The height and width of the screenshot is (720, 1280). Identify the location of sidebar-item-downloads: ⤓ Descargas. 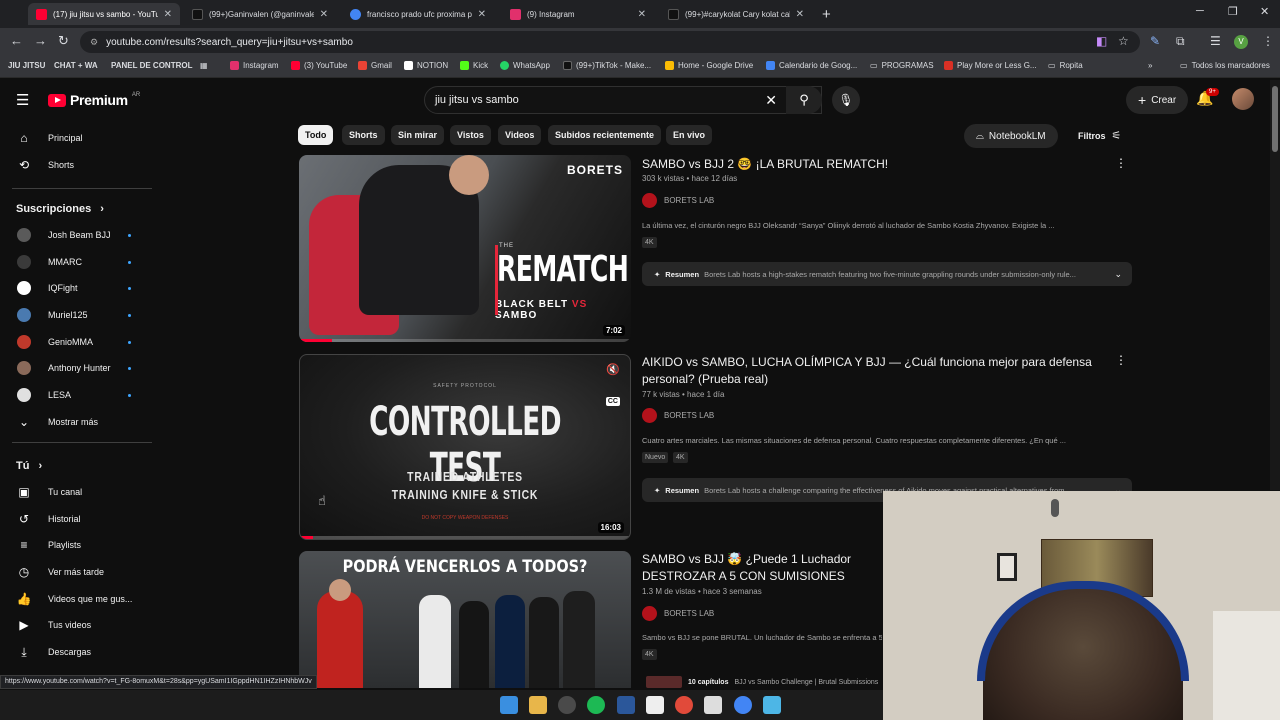
(76, 652).